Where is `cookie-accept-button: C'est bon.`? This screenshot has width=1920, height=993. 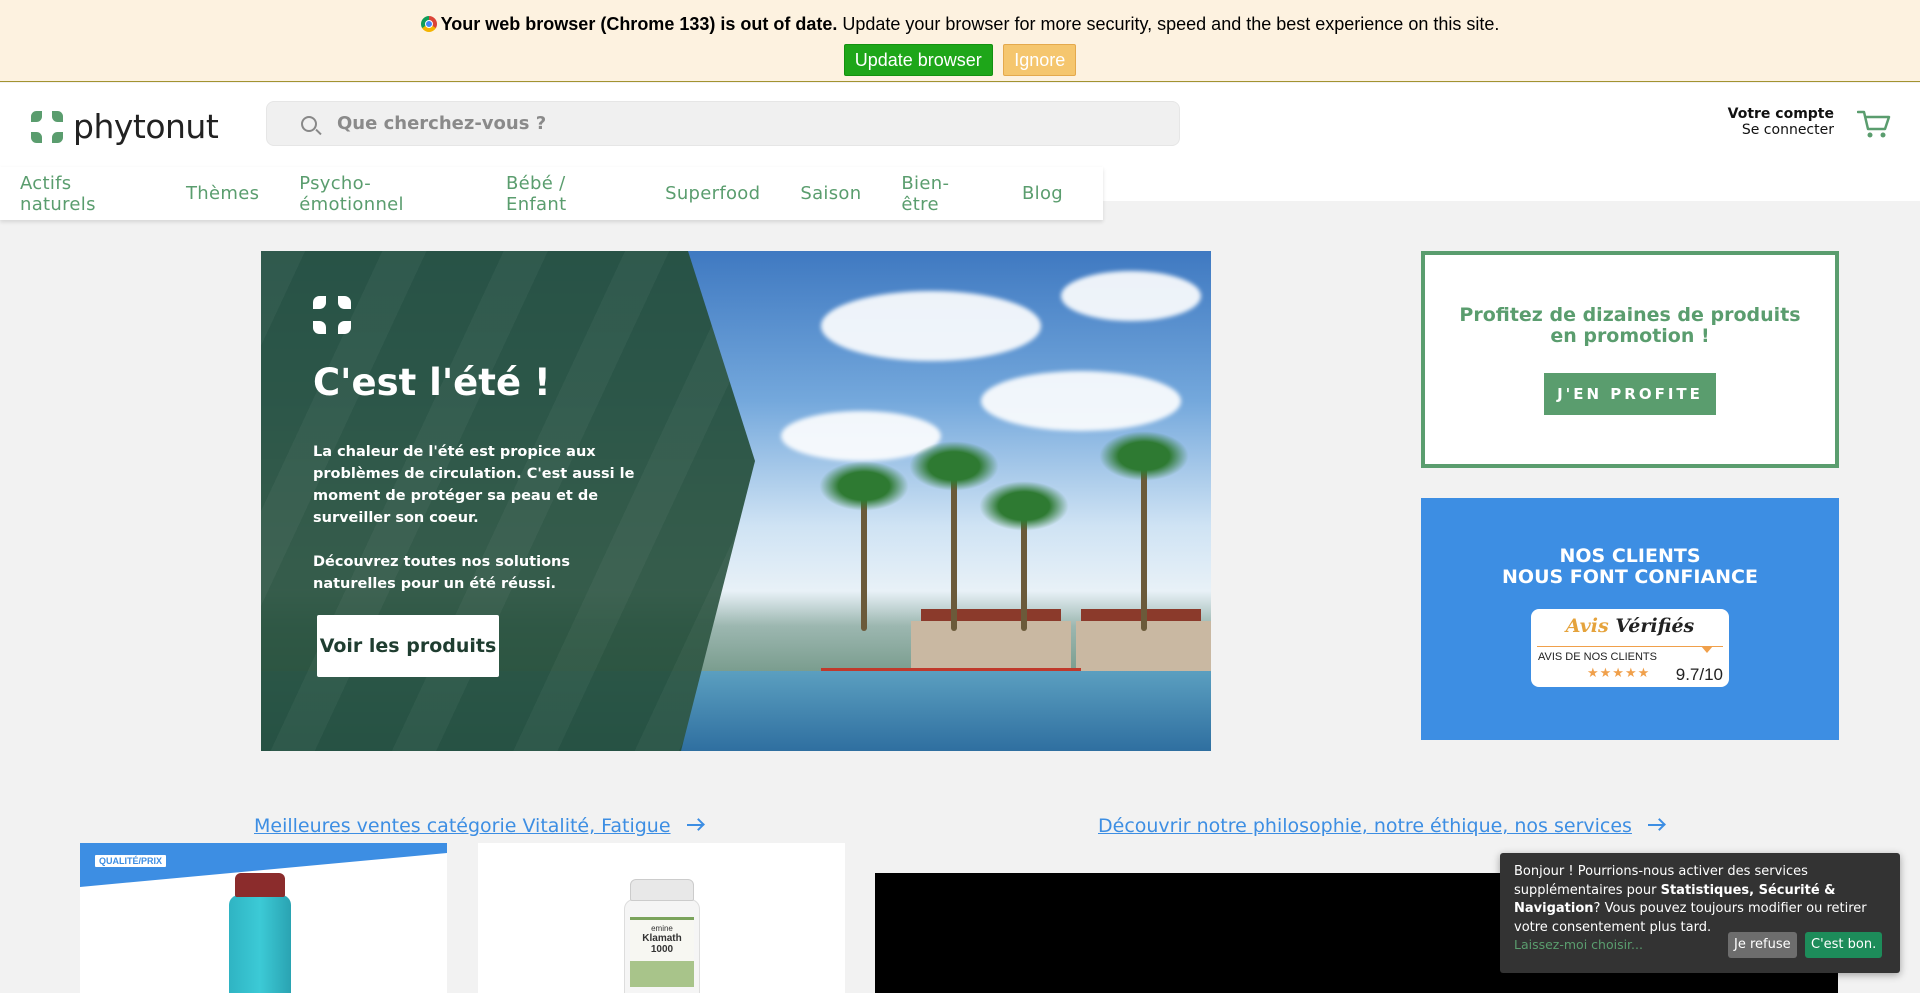
cookie-accept-button: C'est bon. is located at coordinates (1844, 945).